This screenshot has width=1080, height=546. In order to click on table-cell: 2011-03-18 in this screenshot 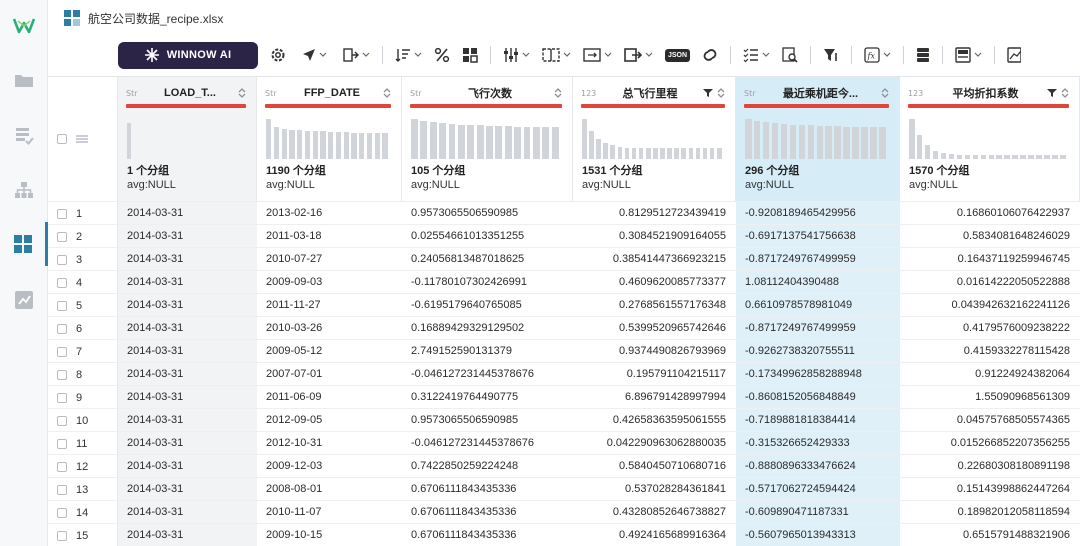, I will do `click(329, 236)`.